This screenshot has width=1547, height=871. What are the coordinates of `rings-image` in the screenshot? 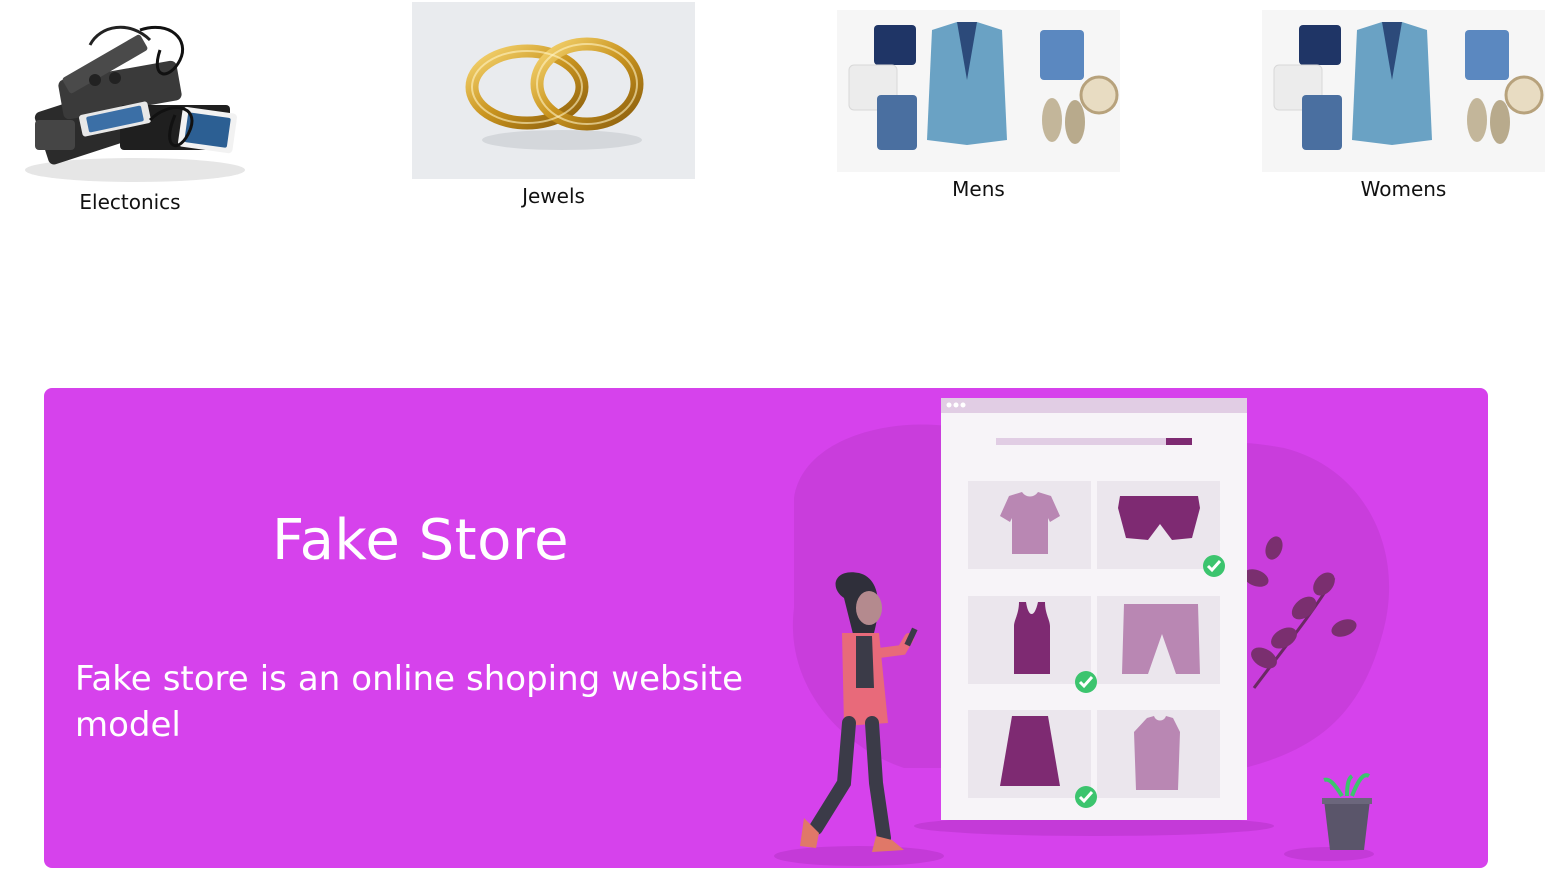 It's located at (553, 90).